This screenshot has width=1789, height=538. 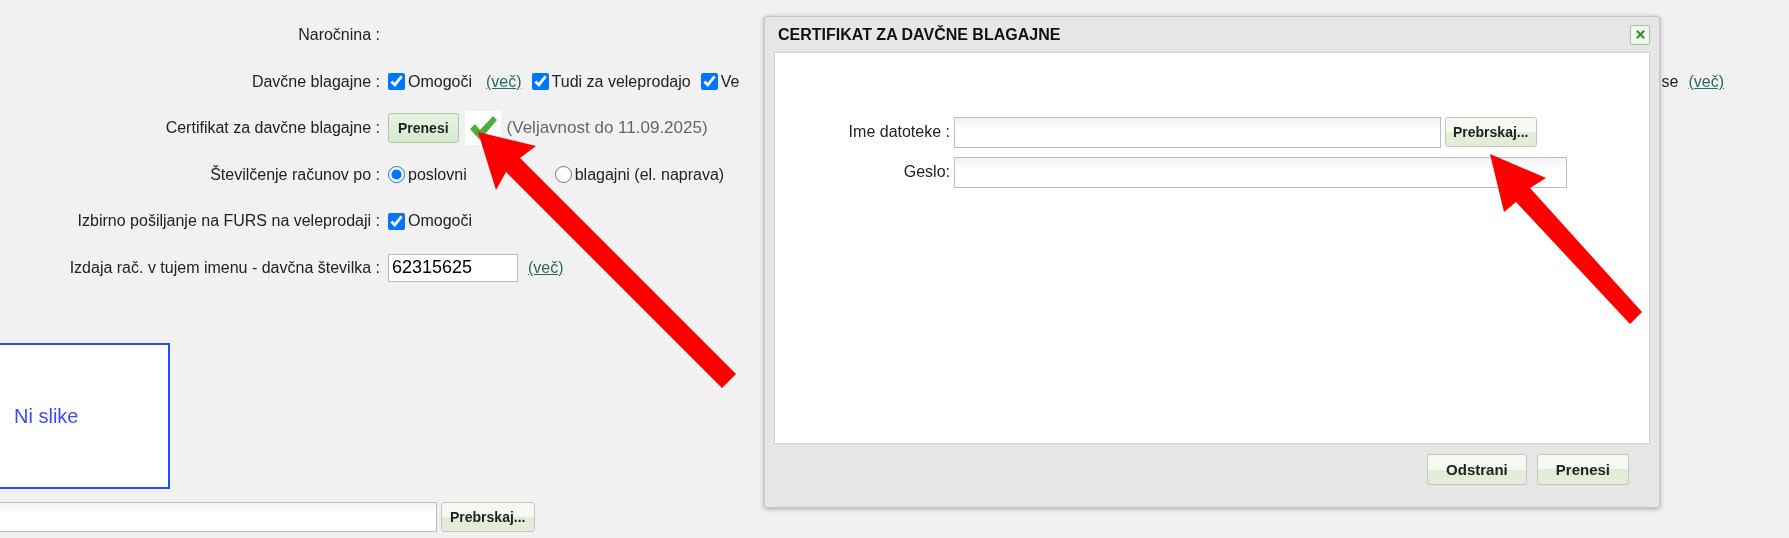 What do you see at coordinates (294, 174) in the screenshot?
I see `field-label: Številčenje računov po :` at bounding box center [294, 174].